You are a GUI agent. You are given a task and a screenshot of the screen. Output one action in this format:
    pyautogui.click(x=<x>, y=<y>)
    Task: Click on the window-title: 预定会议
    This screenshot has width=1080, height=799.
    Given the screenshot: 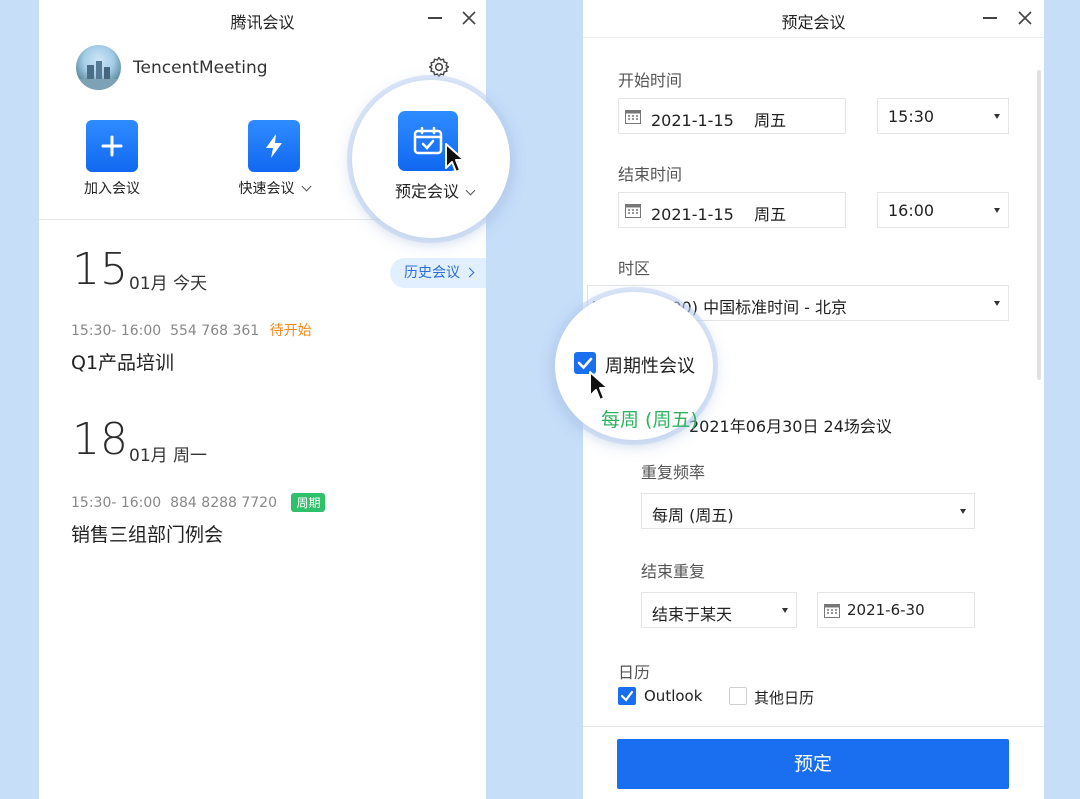 What is the action you would take?
    pyautogui.click(x=813, y=22)
    